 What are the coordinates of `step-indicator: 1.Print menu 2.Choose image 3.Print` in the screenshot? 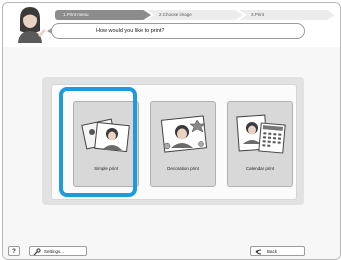 It's located at (195, 15).